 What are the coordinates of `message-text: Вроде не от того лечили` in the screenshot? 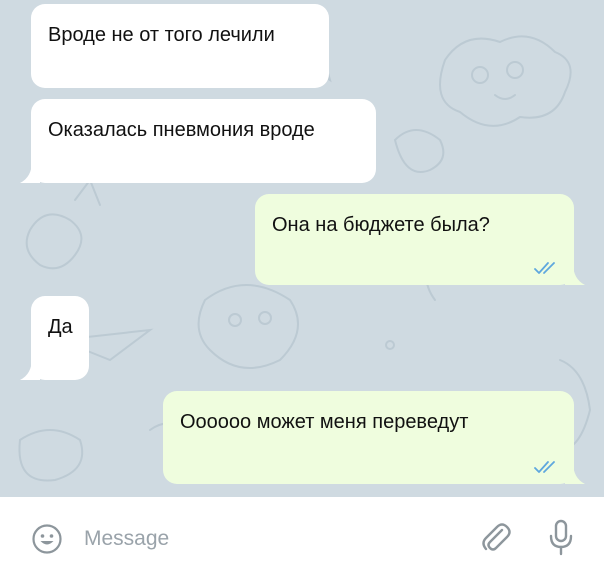 It's located at (161, 35).